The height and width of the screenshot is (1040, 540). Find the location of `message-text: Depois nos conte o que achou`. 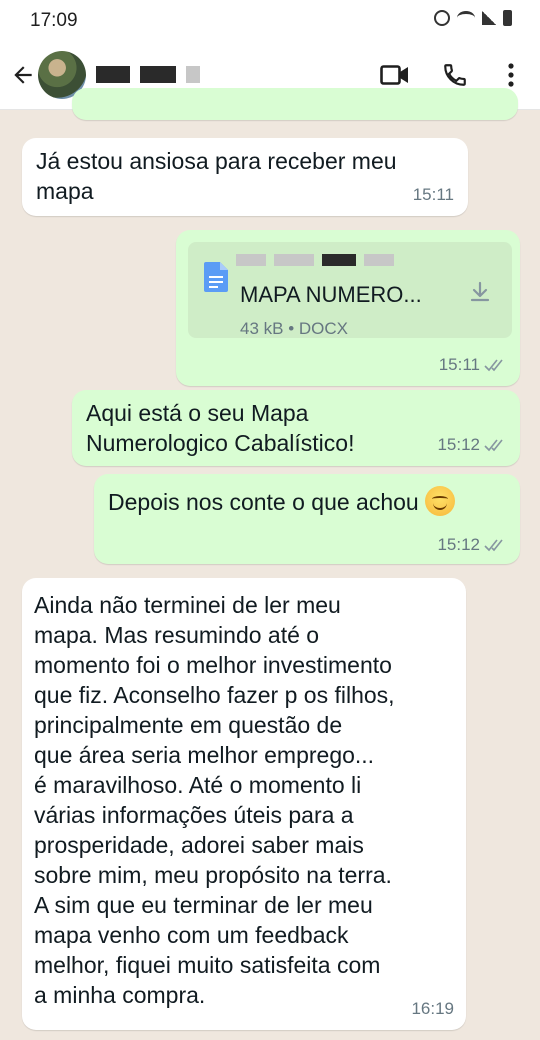

message-text: Depois nos conte o que achou is located at coordinates (281, 501).